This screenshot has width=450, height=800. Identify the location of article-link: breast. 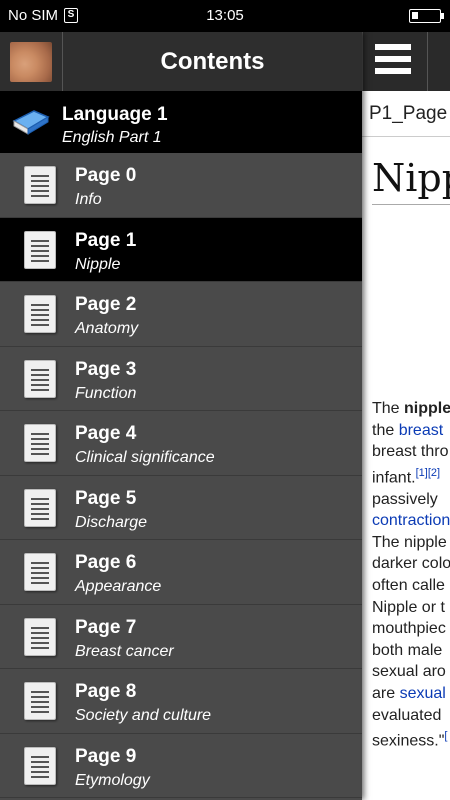
(421, 430).